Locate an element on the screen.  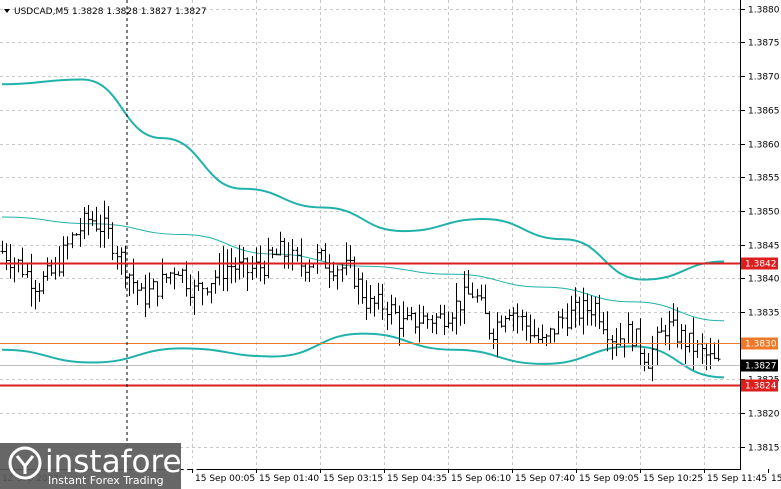
chart-header: USDCAD,M5 1.3828 1.3828 1.3827 1.3827 is located at coordinates (105, 12).